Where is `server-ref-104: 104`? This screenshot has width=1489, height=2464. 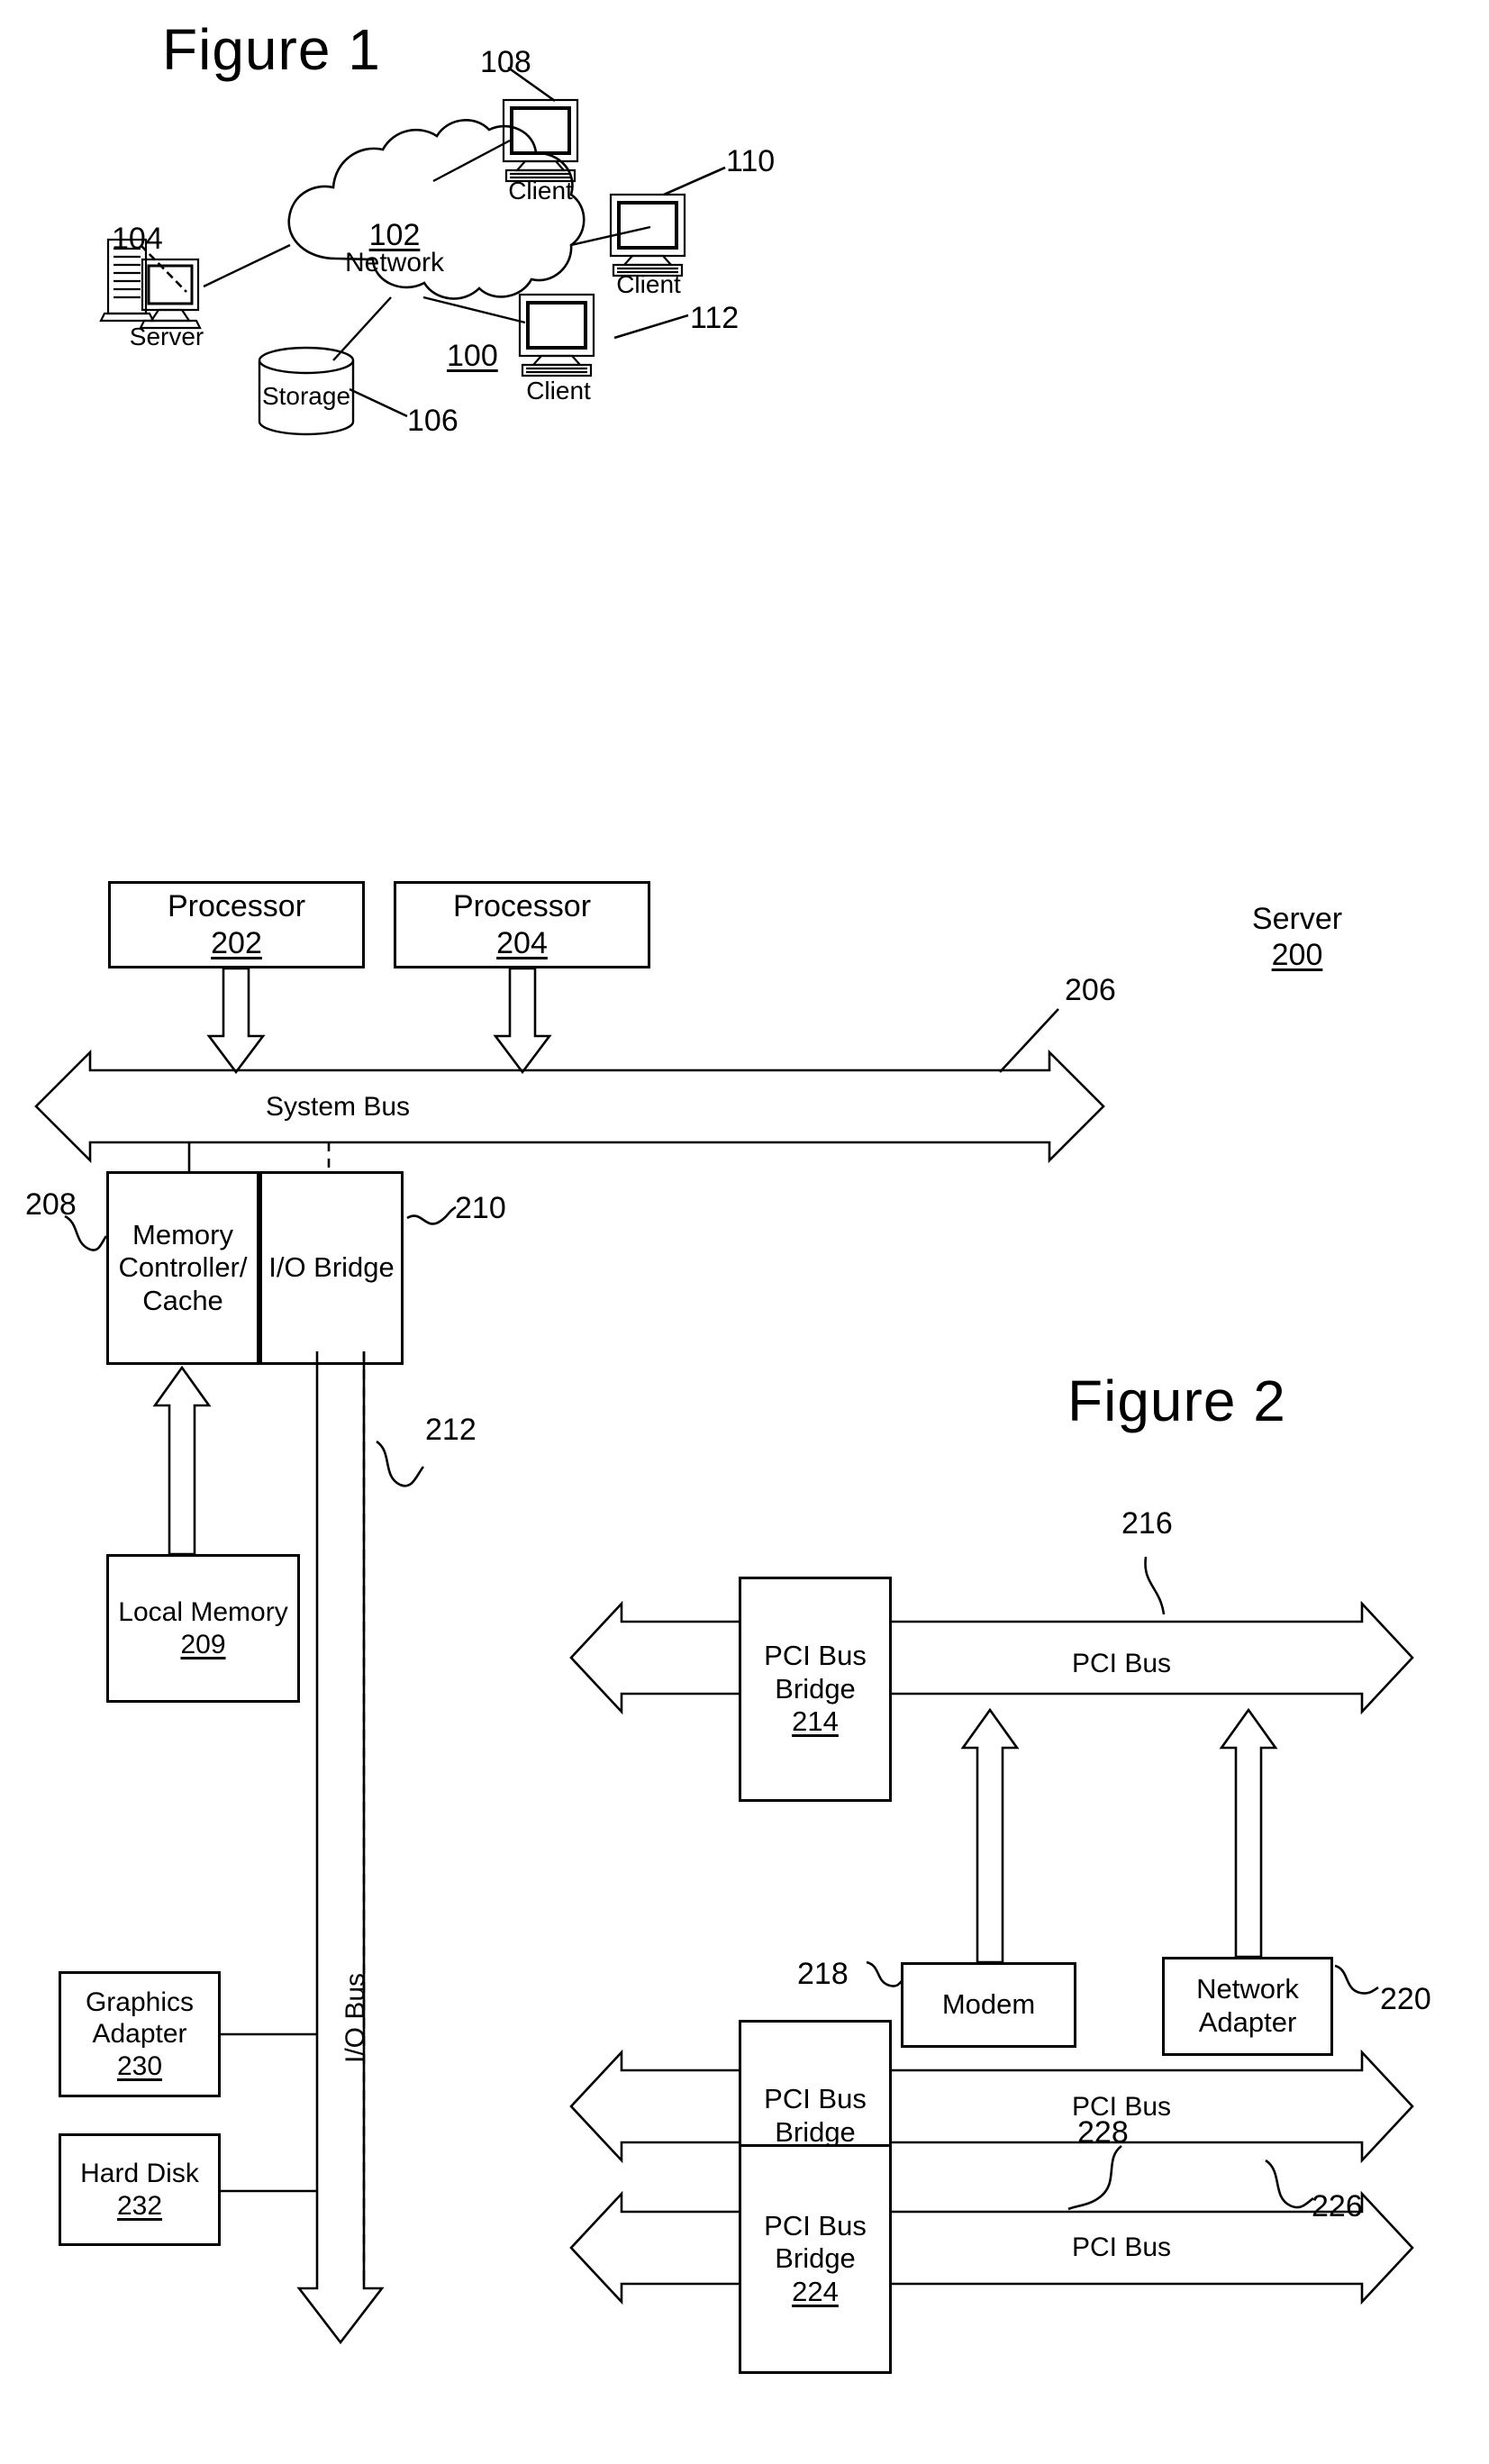
server-ref-104: 104 is located at coordinates (137, 239).